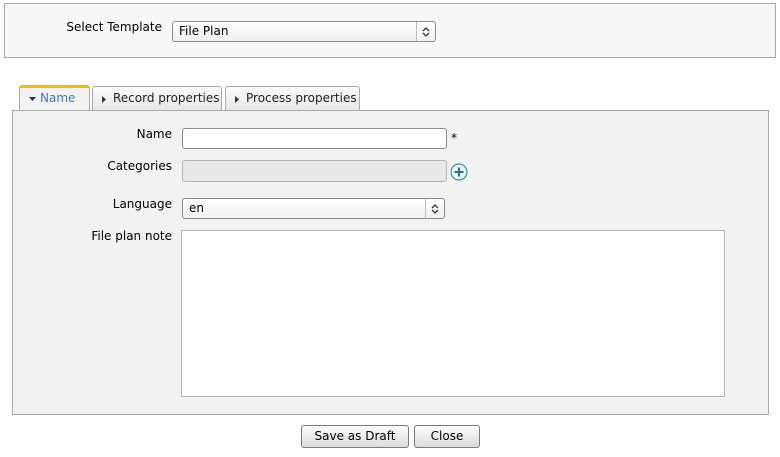  What do you see at coordinates (355, 436) in the screenshot?
I see `save-as-draft-button: Save as Draft` at bounding box center [355, 436].